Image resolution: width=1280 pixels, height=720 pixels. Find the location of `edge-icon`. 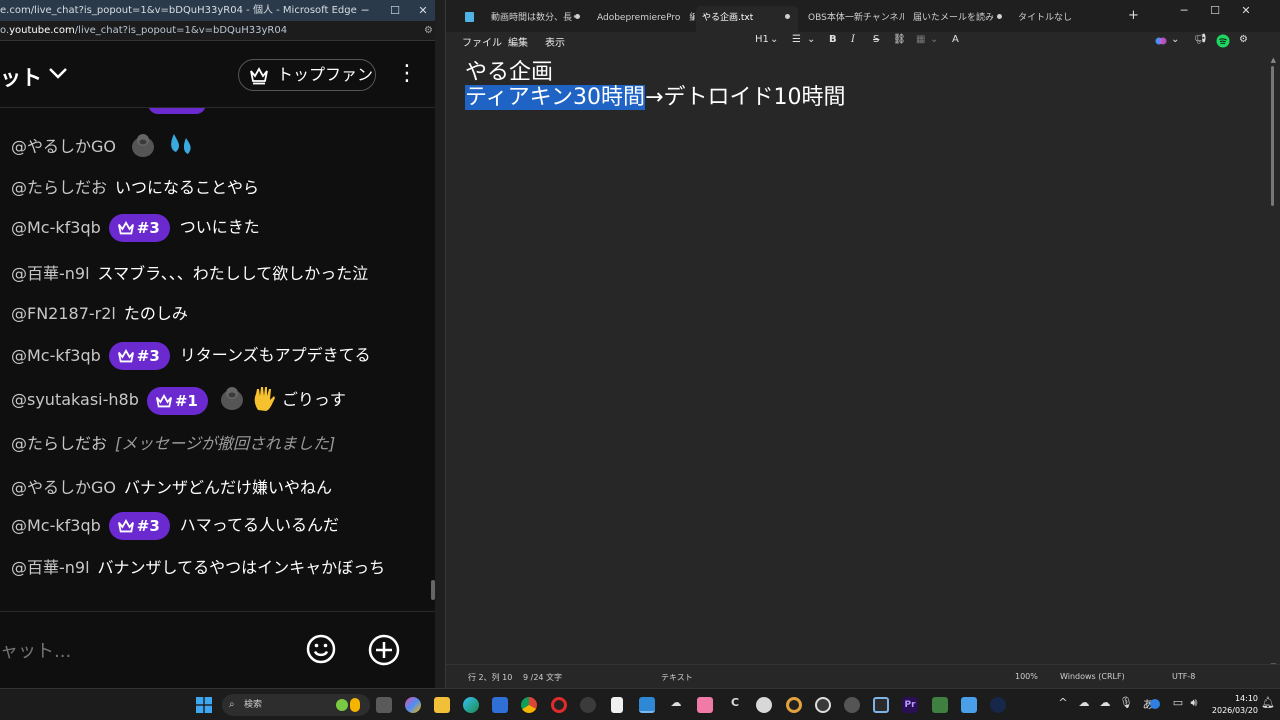

edge-icon is located at coordinates (471, 705).